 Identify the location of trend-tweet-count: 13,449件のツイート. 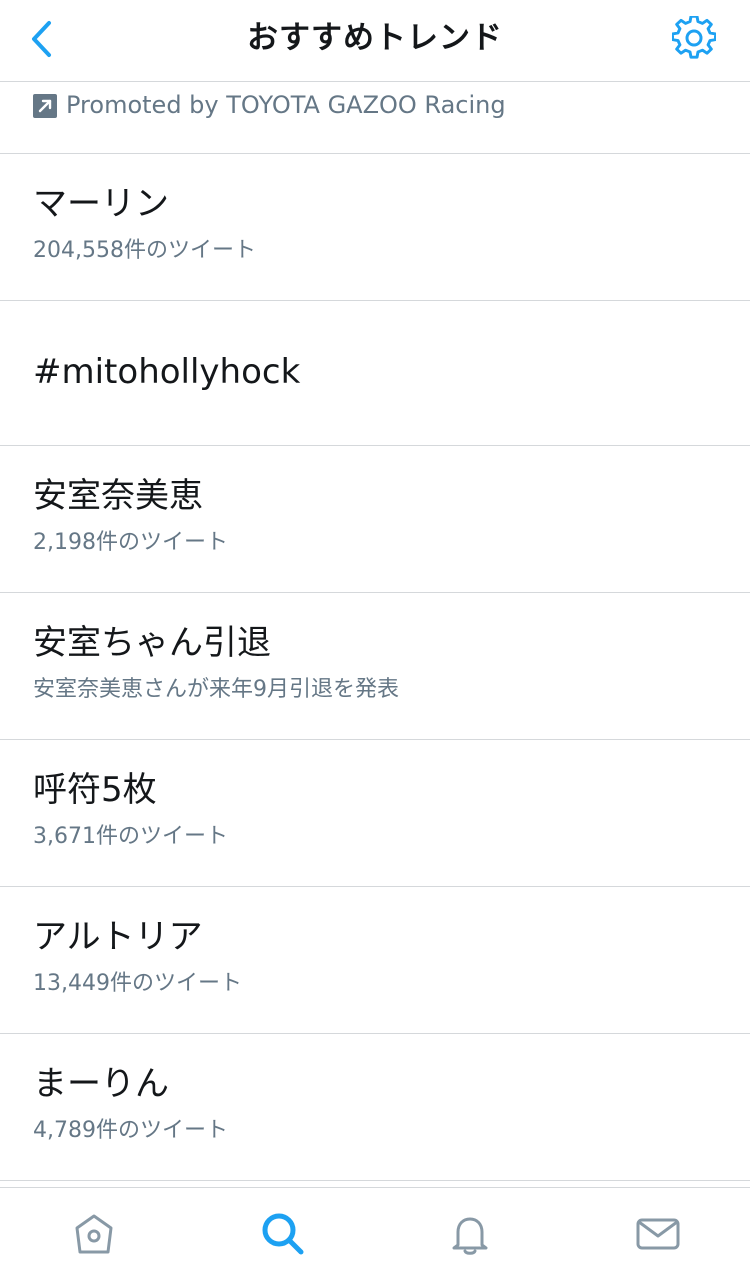
(137, 983).